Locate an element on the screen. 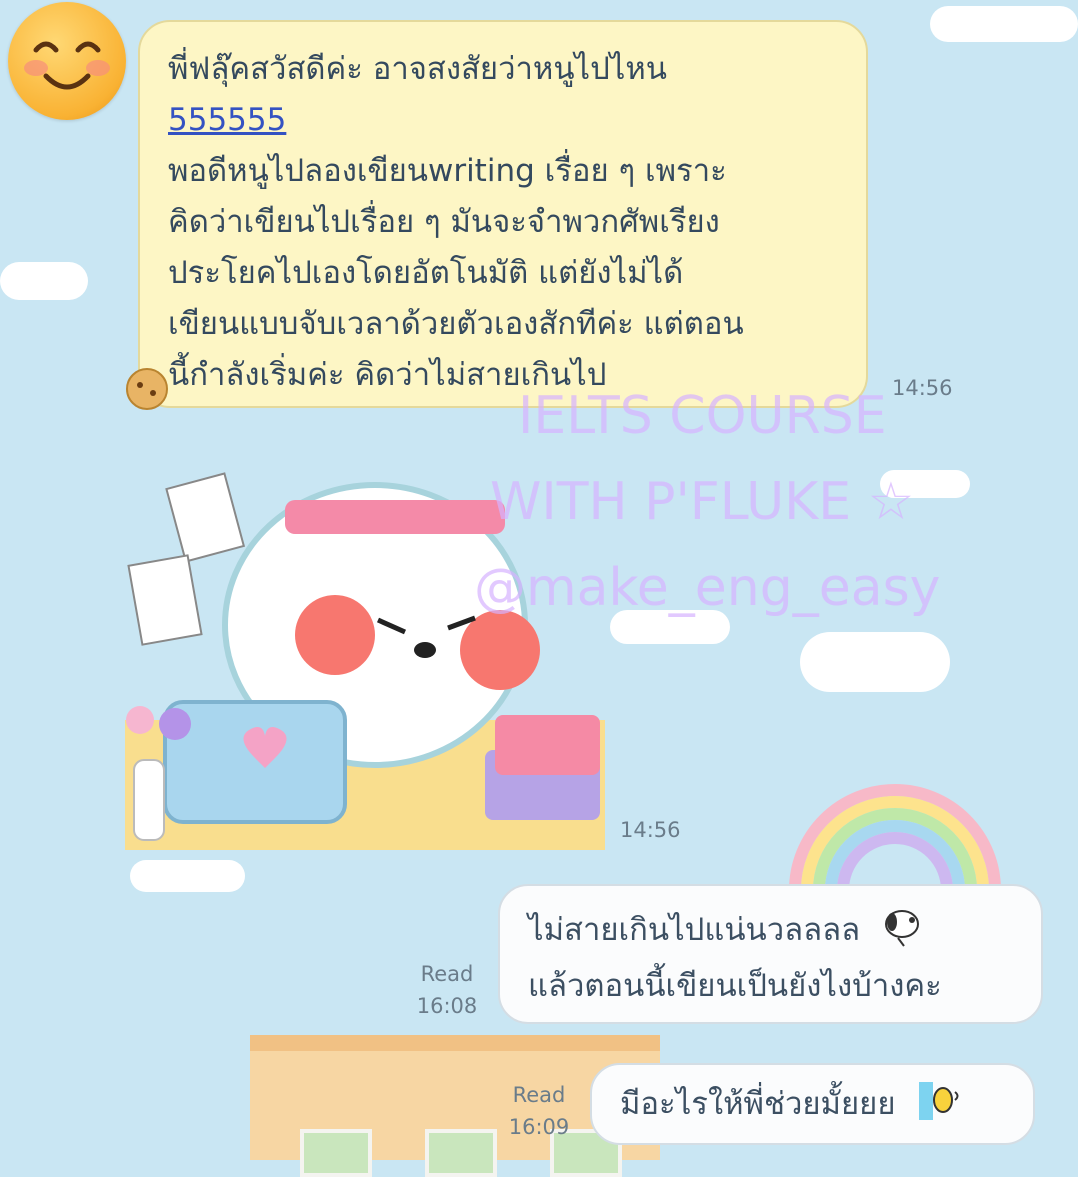 The image size is (1078, 1177). watermark-line: WITH P'FLUKE ☆ is located at coordinates (702, 502).